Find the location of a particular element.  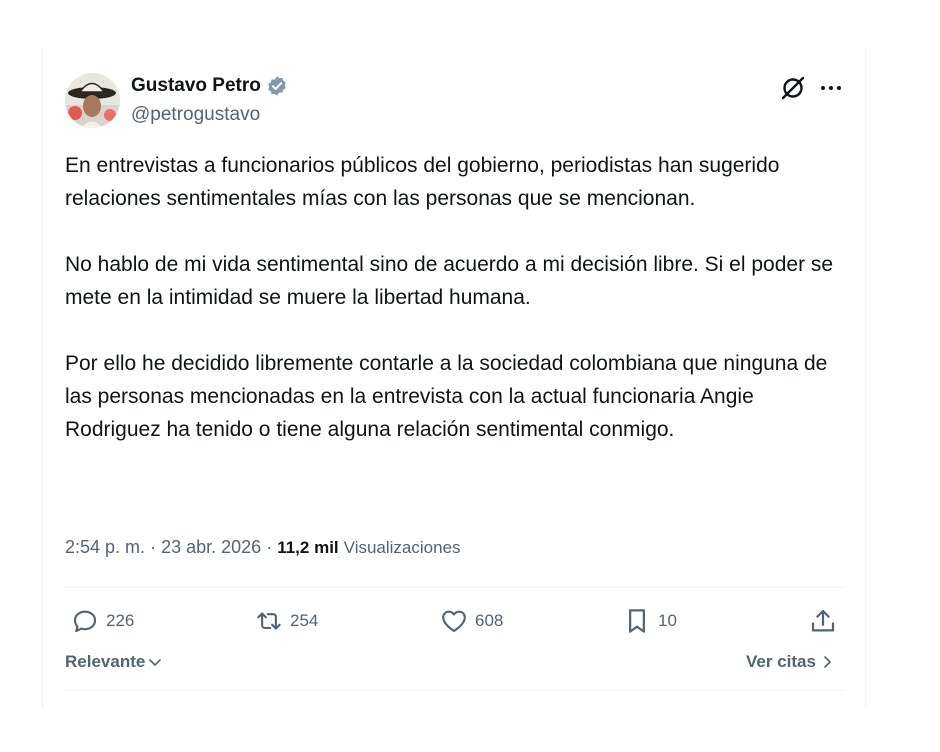

tweet-time: 2:54 p. m. is located at coordinates (105, 547).